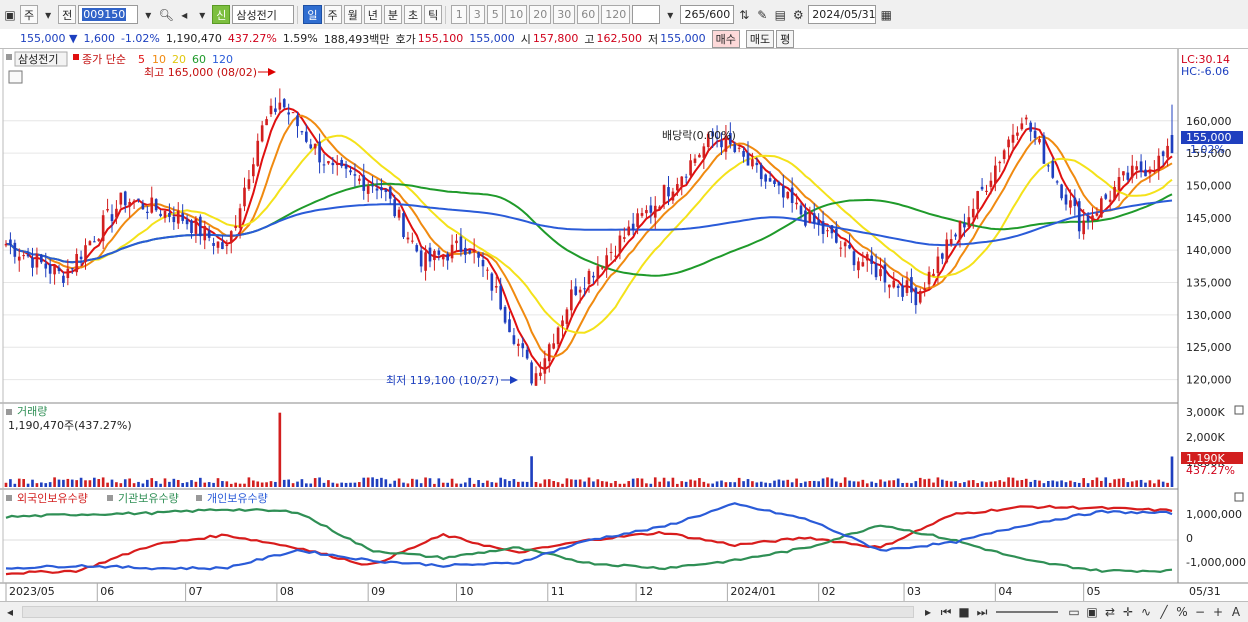 The width and height of the screenshot is (1248, 622). What do you see at coordinates (1128, 612) in the screenshot?
I see `crosshair-icon: ✛` at bounding box center [1128, 612].